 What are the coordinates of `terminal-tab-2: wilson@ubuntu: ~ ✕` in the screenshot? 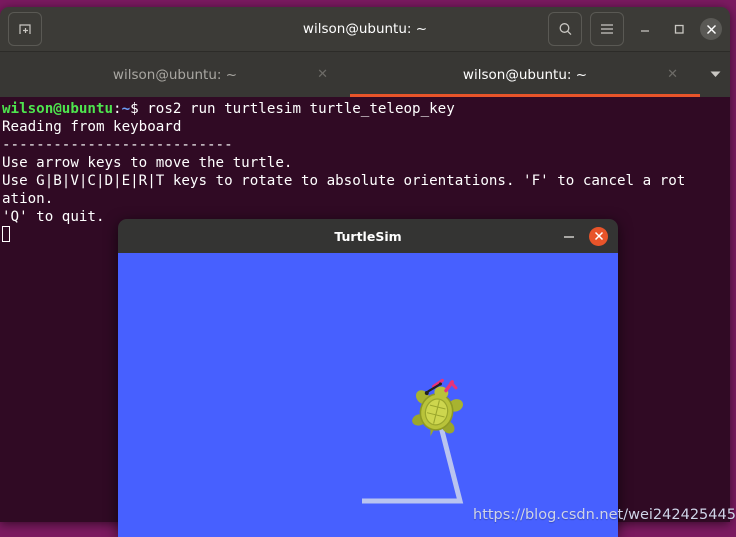 It's located at (525, 74).